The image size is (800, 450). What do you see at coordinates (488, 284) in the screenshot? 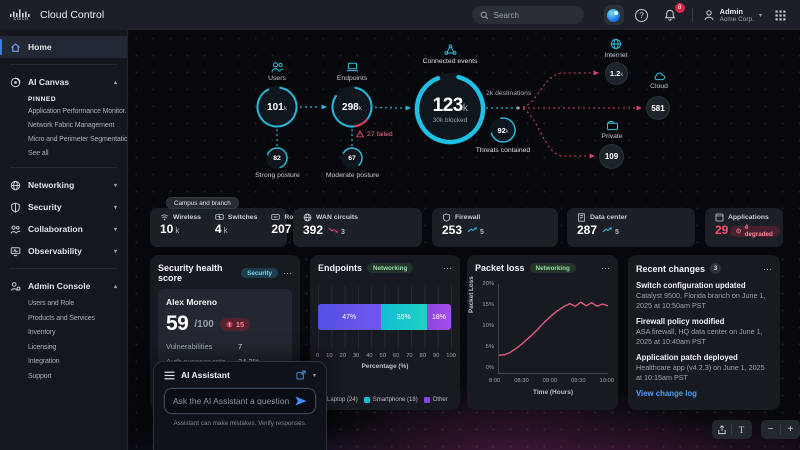
I see `y-tick: 20%` at bounding box center [488, 284].